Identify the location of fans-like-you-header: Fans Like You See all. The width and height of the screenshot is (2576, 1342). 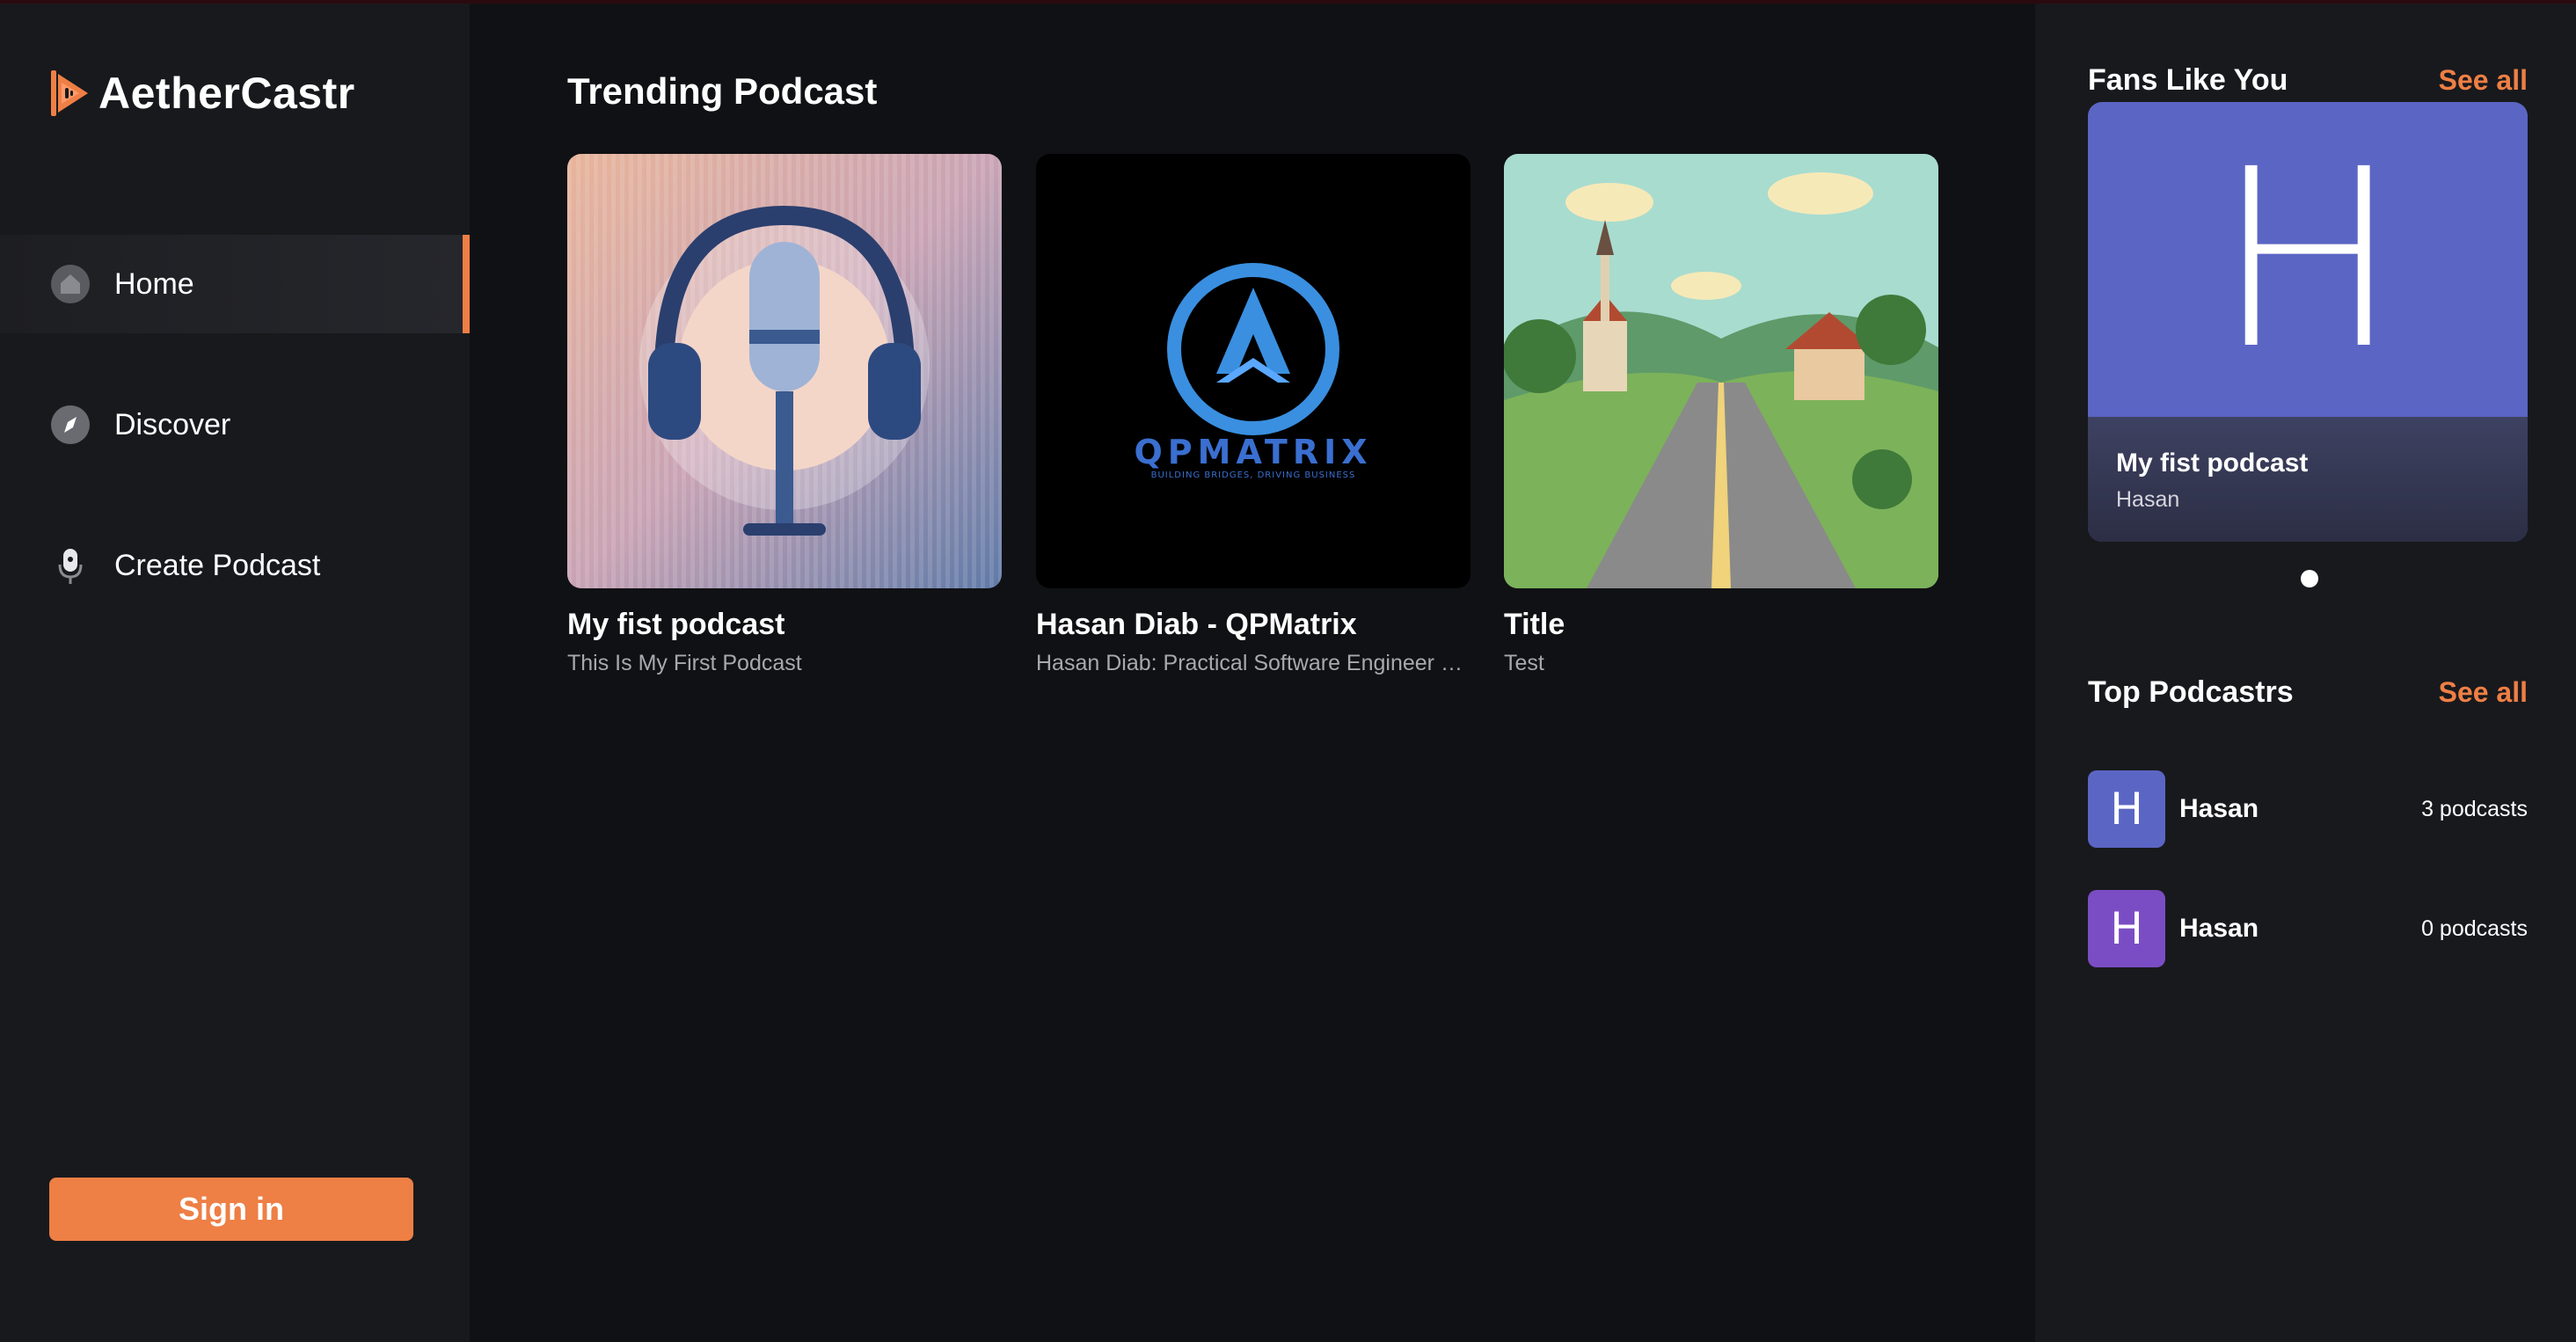
(2308, 80).